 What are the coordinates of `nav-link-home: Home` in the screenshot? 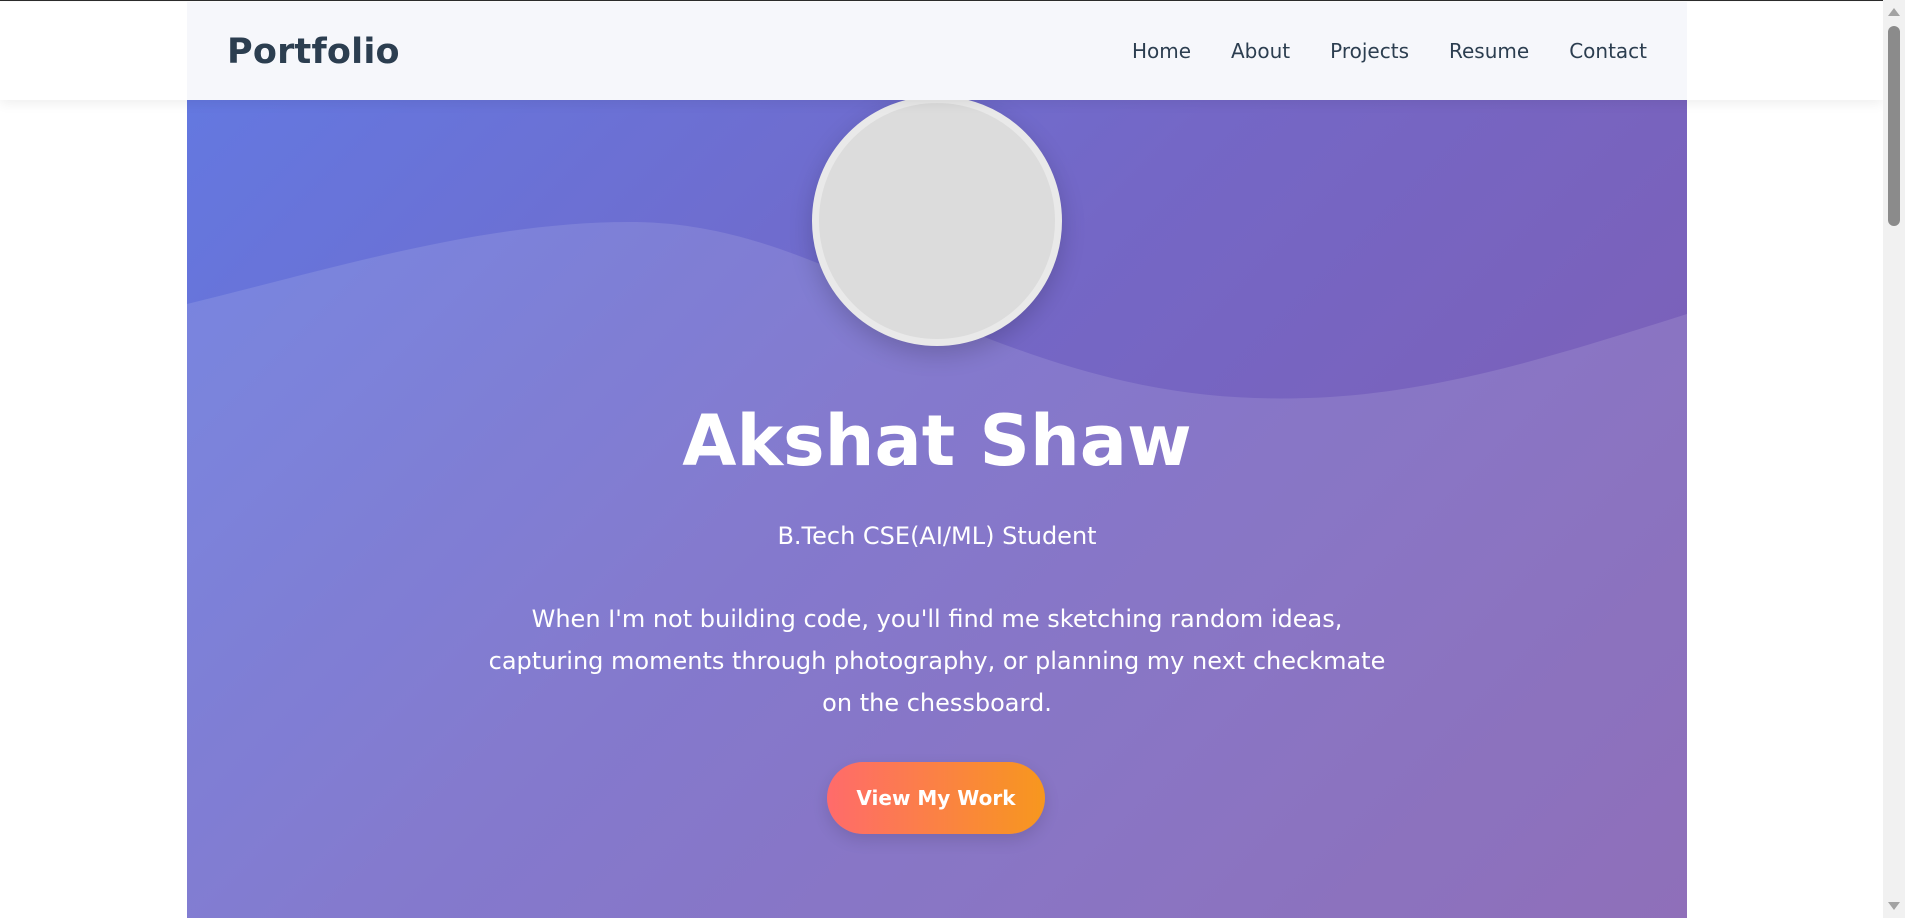 It's located at (1161, 51).